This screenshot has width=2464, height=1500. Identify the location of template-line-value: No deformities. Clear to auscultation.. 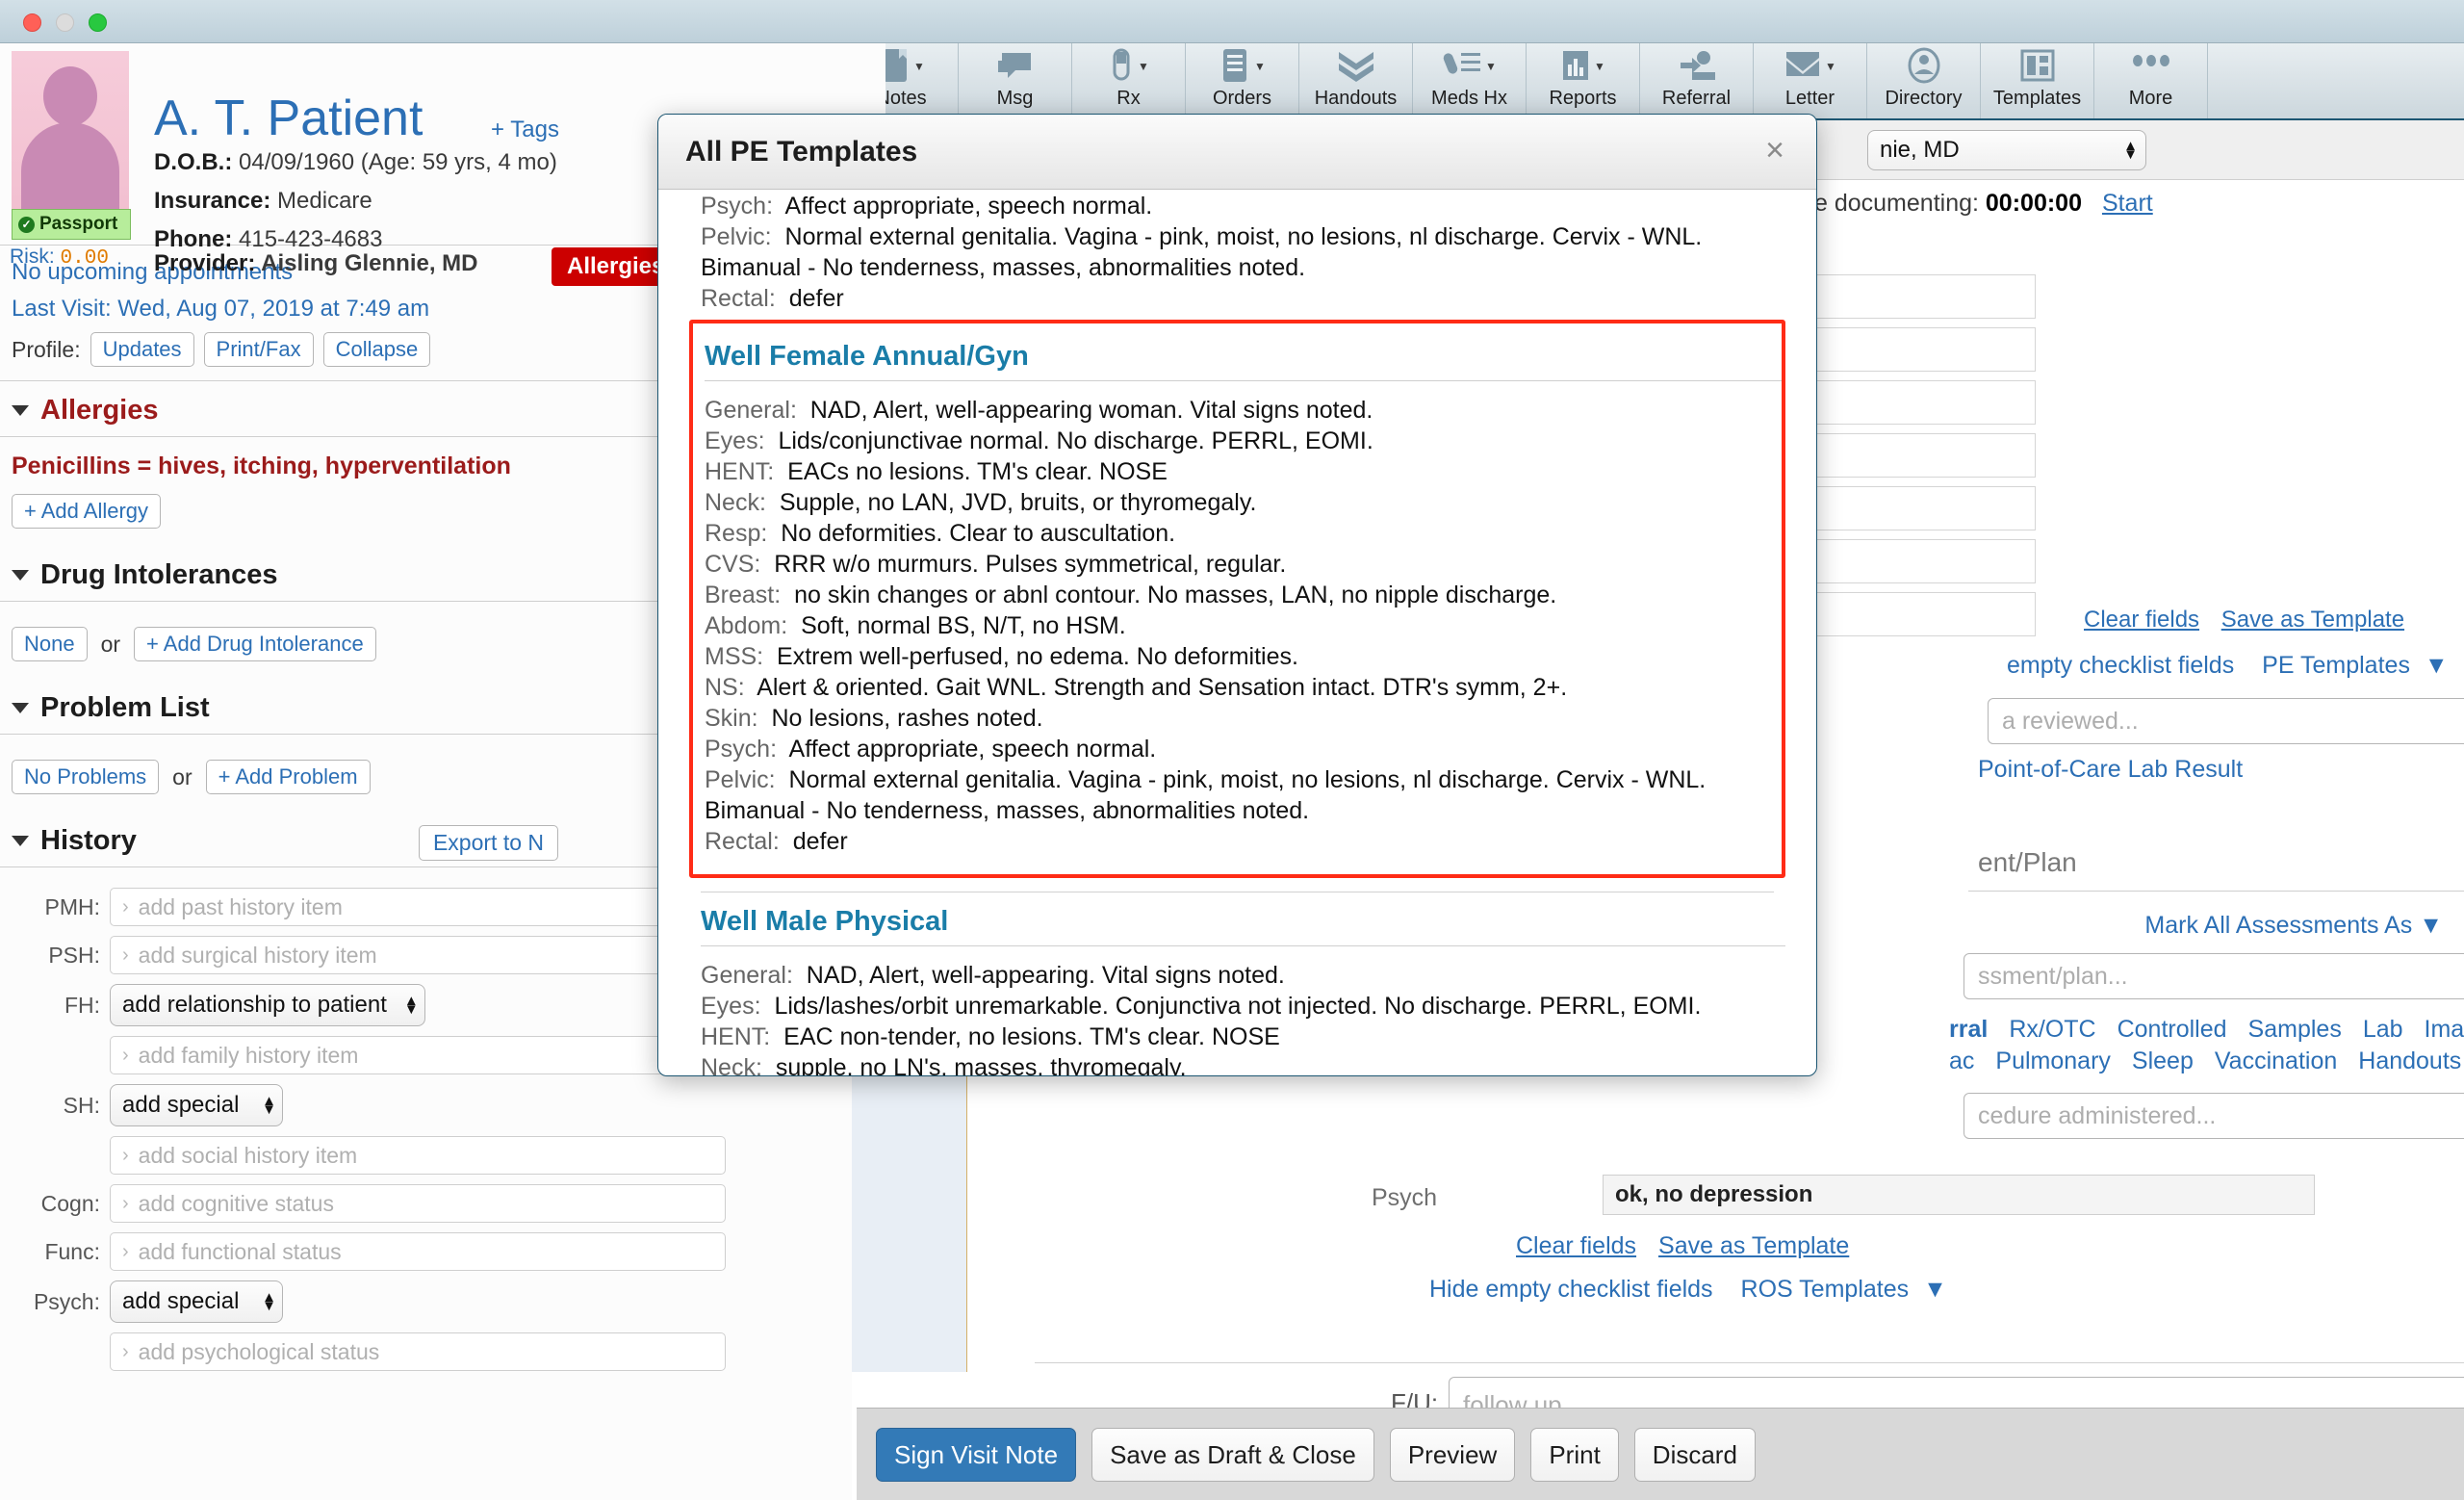
(978, 533).